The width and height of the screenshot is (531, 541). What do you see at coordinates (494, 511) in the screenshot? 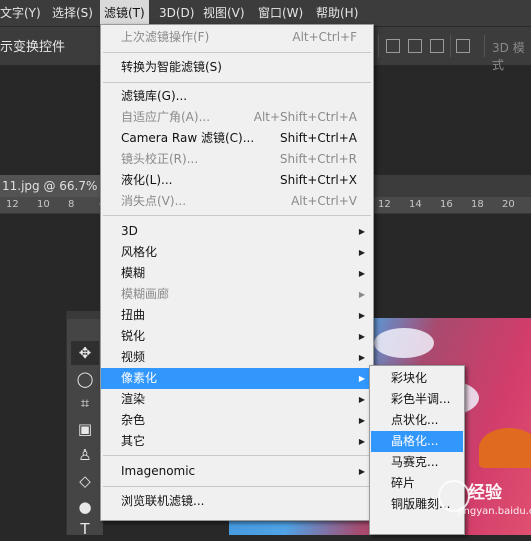
I see `watermark-url: jingyan.baidu.com` at bounding box center [494, 511].